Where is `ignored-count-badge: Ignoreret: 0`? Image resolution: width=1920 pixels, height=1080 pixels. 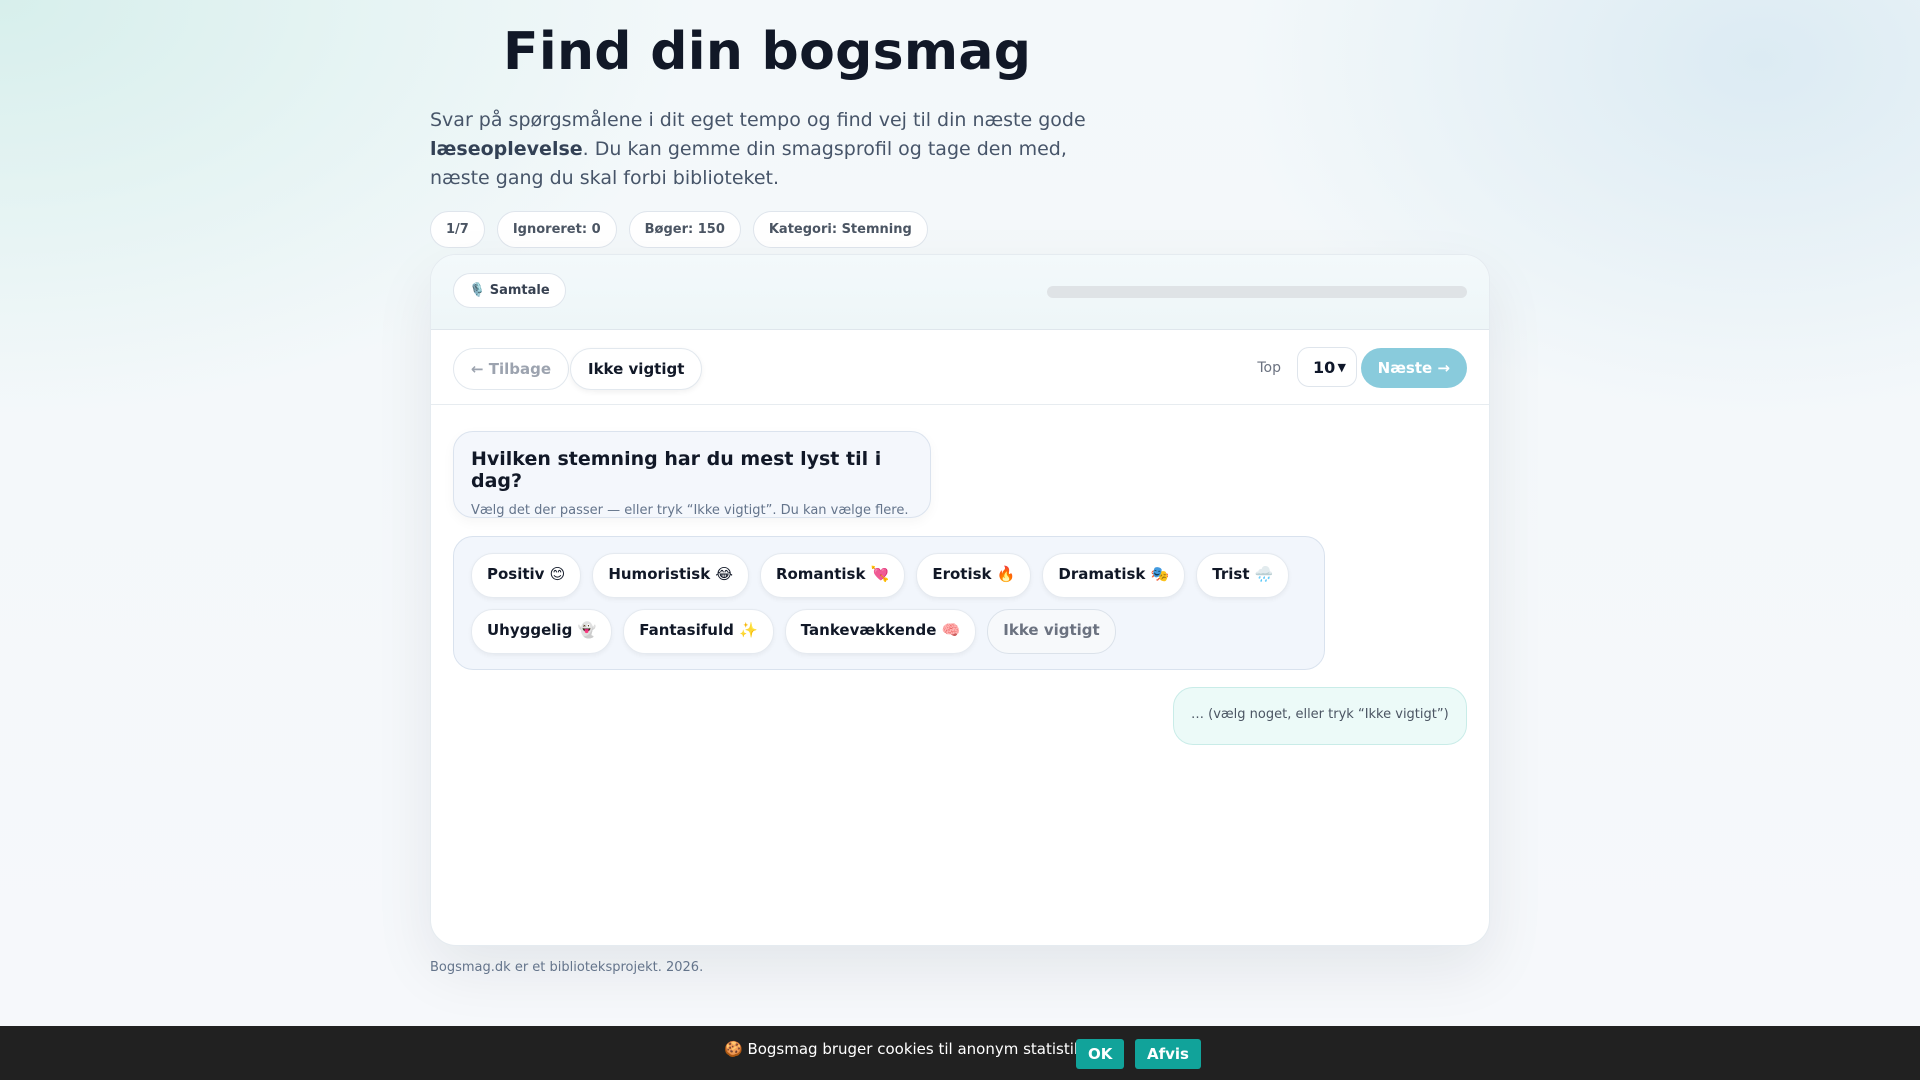
ignored-count-badge: Ignoreret: 0 is located at coordinates (556, 229).